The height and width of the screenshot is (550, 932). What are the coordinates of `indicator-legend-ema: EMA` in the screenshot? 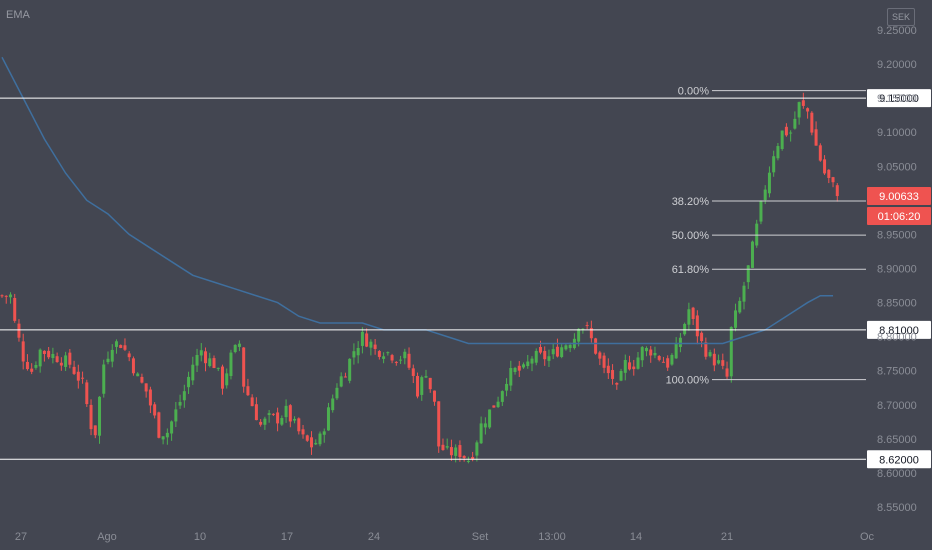 It's located at (18, 15).